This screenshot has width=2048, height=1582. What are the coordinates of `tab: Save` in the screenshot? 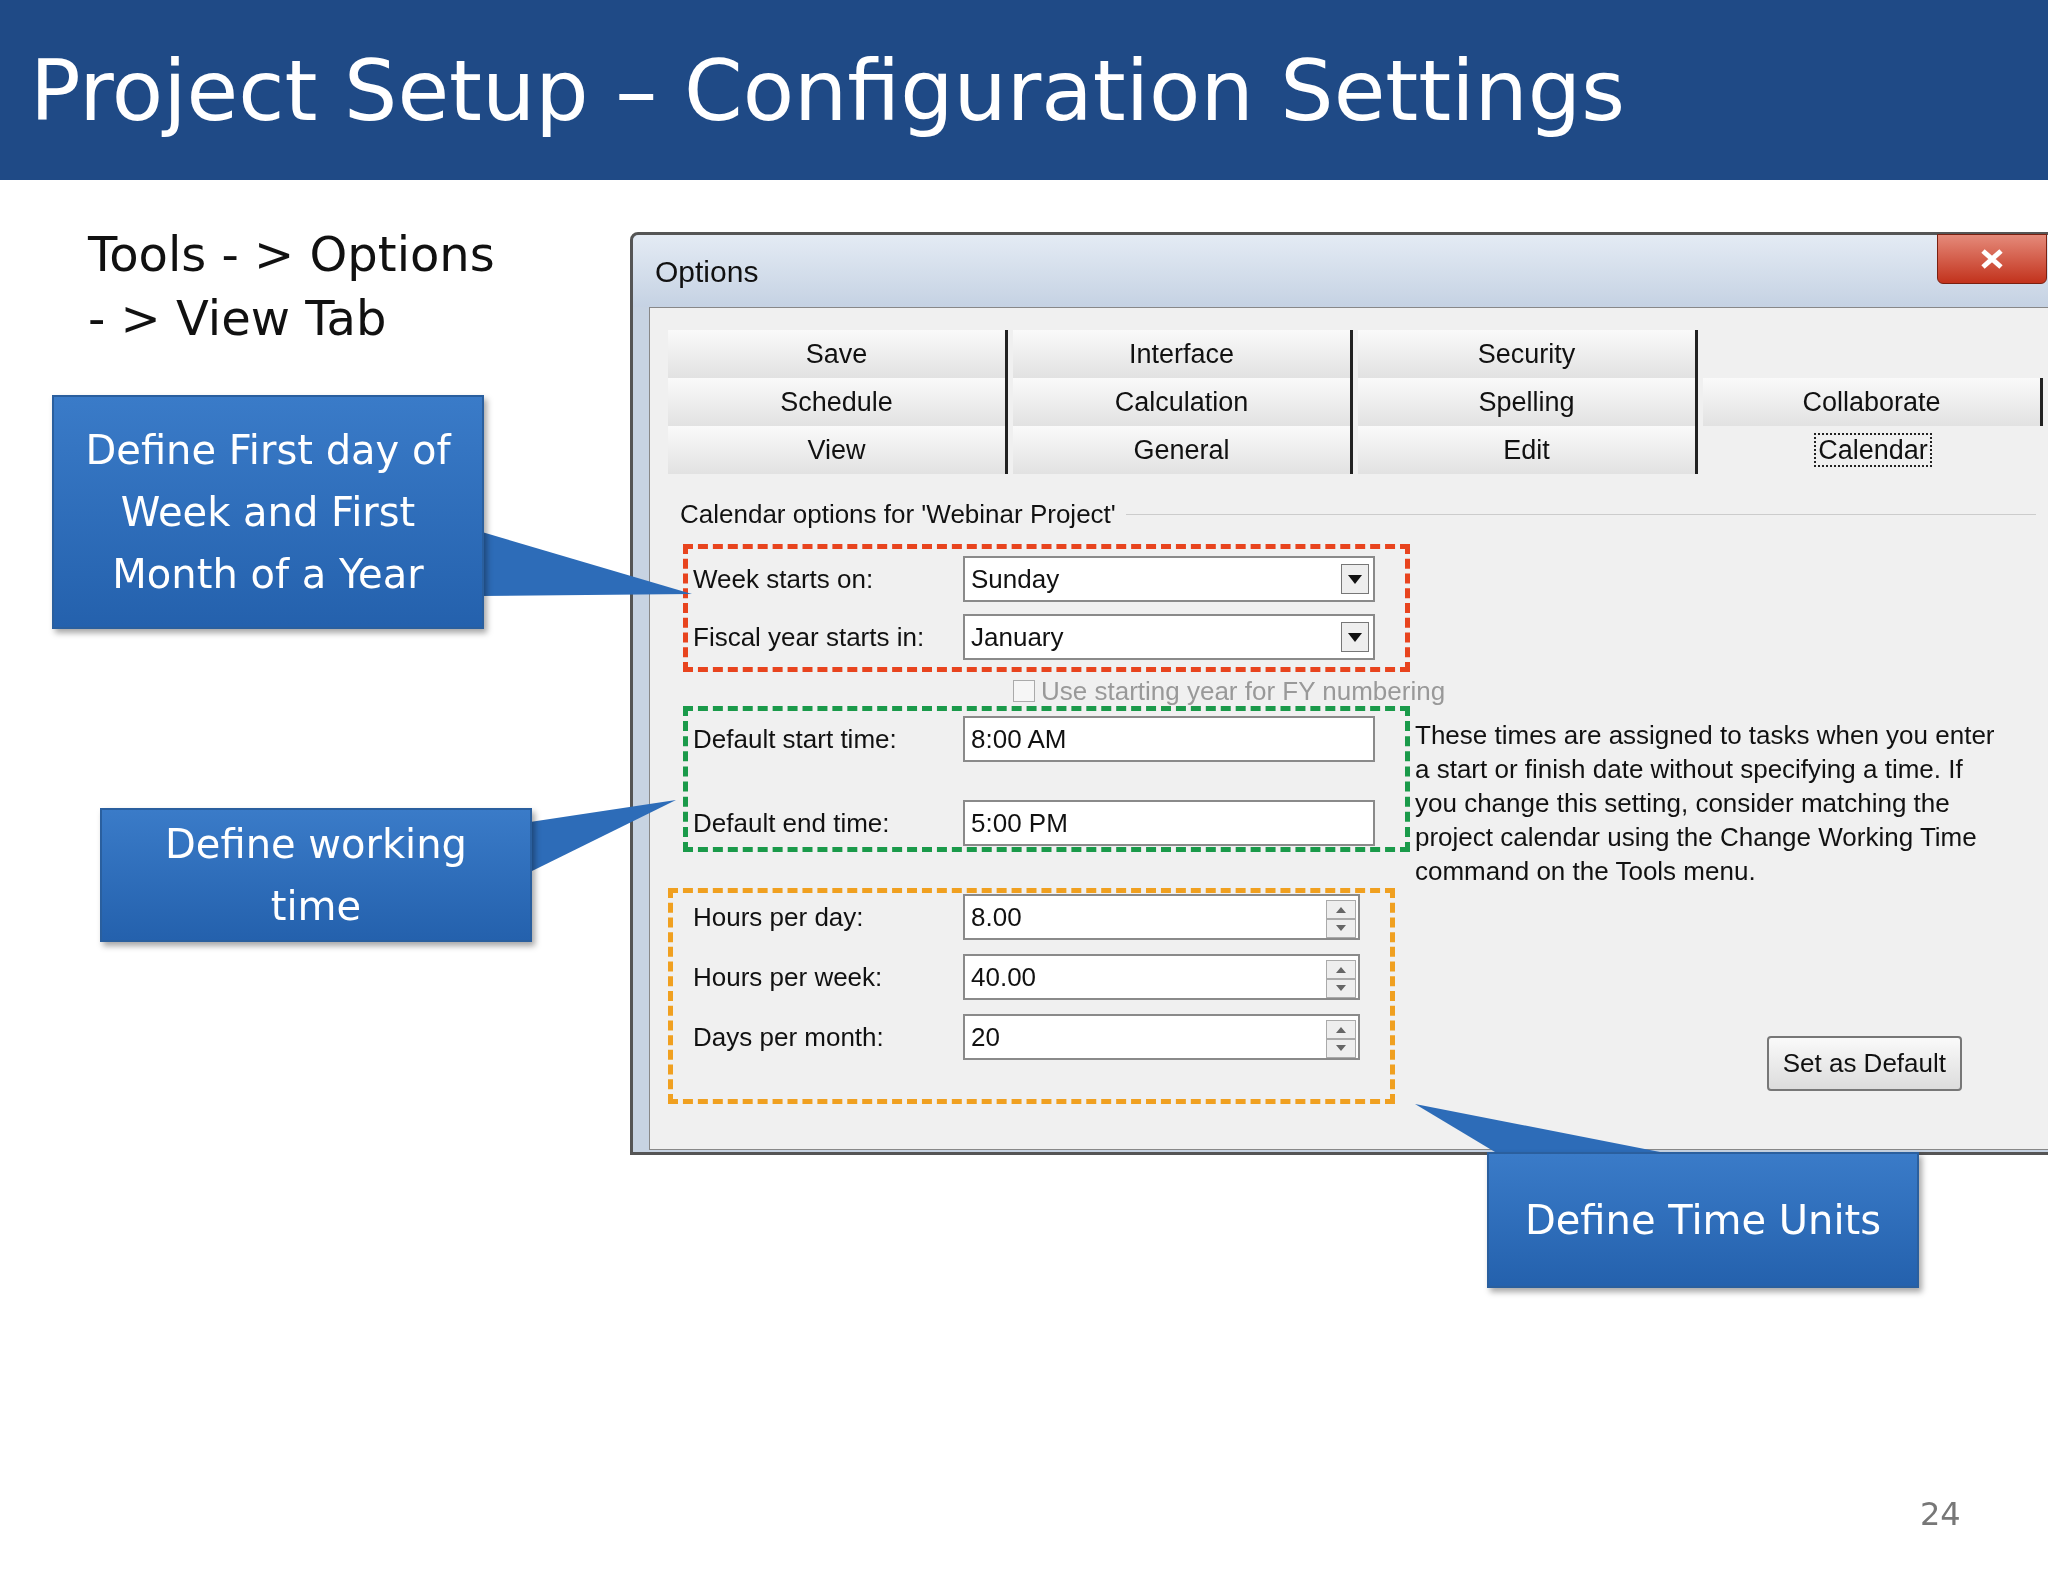 It's located at (838, 354).